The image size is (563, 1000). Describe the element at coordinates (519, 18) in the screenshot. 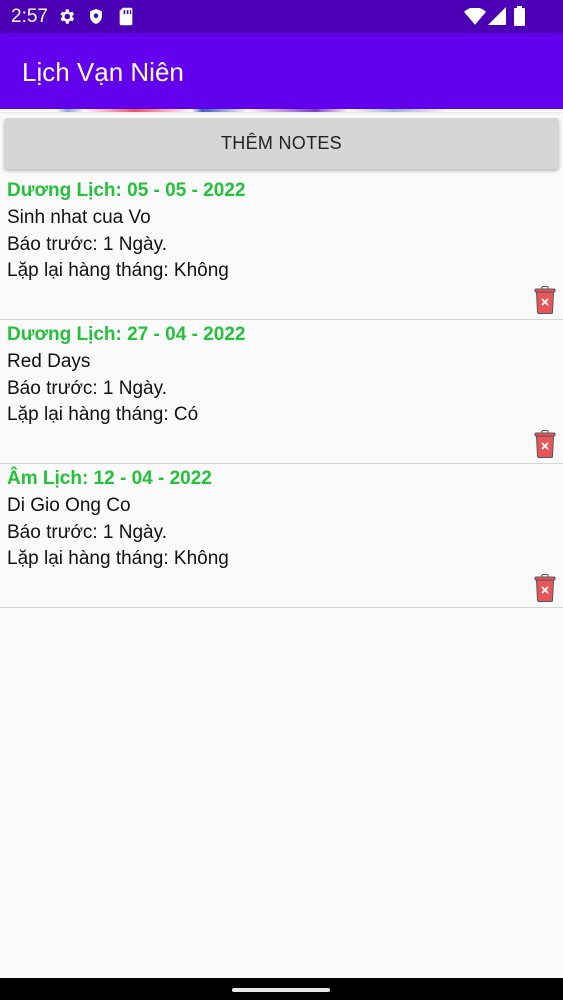

I see `battery-icon` at that location.